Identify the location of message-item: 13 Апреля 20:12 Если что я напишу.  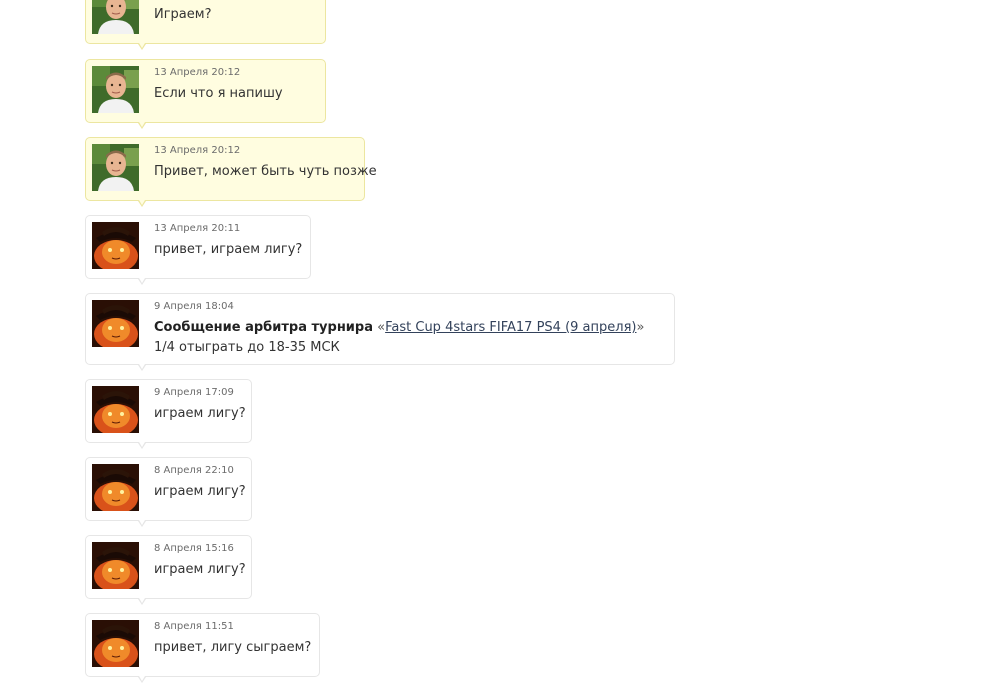
(205, 94).